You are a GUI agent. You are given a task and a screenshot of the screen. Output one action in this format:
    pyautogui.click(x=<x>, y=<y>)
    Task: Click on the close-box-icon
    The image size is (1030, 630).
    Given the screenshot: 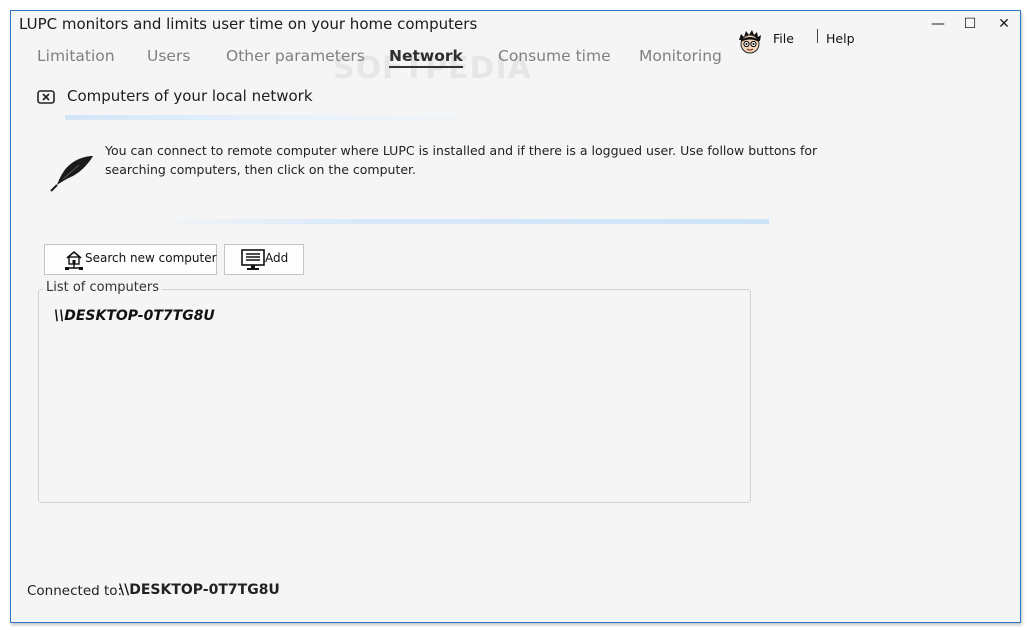 What is the action you would take?
    pyautogui.click(x=46, y=98)
    